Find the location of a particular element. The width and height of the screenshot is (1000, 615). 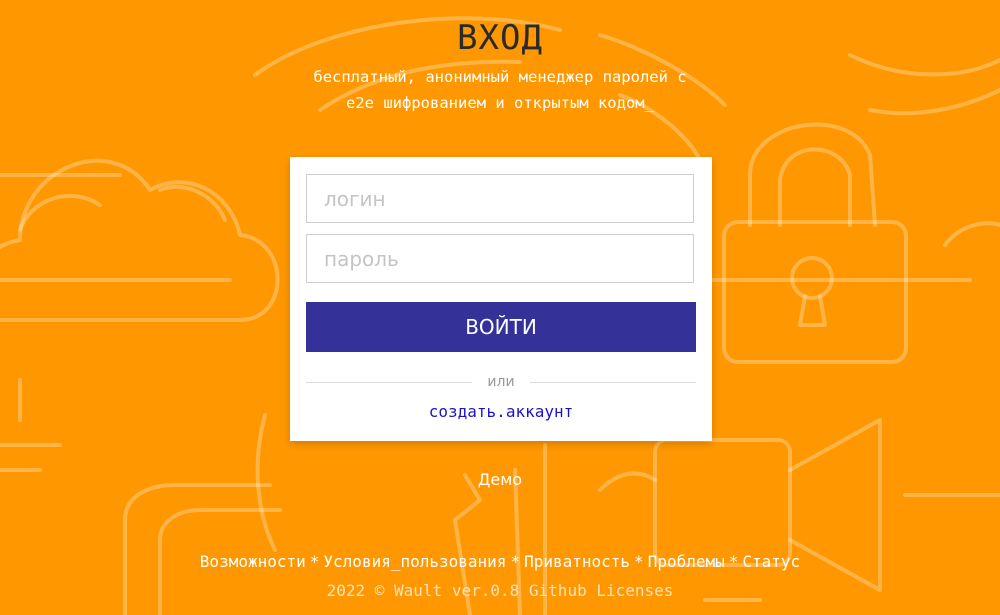

footer-link-status: Статус is located at coordinates (771, 561).